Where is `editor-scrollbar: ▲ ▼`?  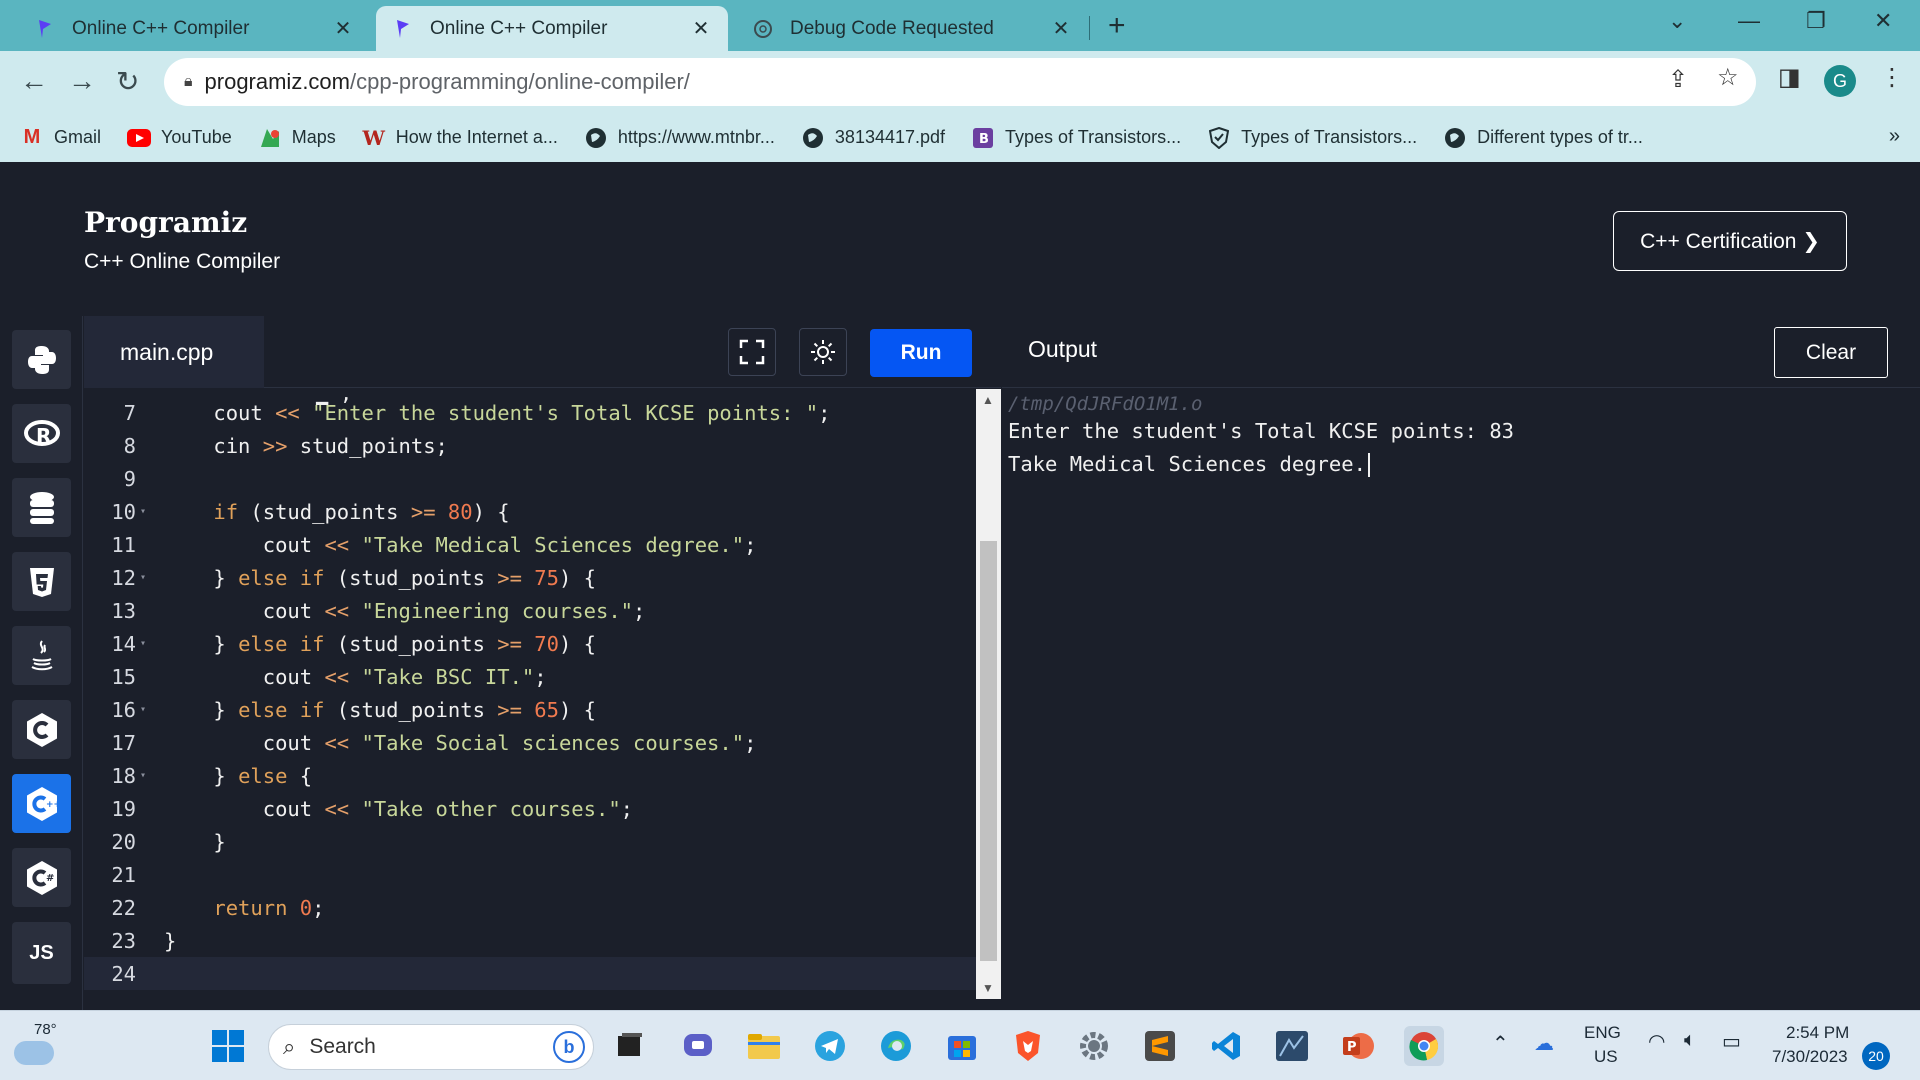
editor-scrollbar: ▲ ▼ is located at coordinates (988, 694).